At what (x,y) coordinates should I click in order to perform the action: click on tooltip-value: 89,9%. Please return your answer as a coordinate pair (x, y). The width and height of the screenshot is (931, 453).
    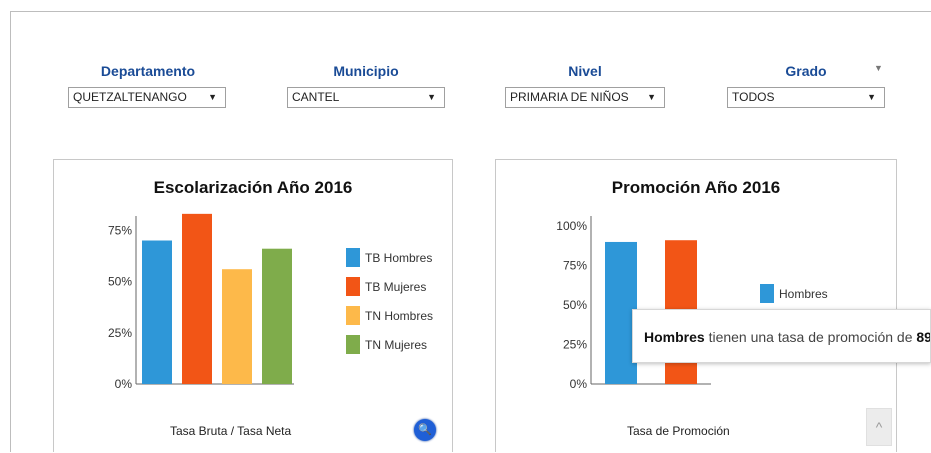
    Looking at the image, I should click on (923, 337).